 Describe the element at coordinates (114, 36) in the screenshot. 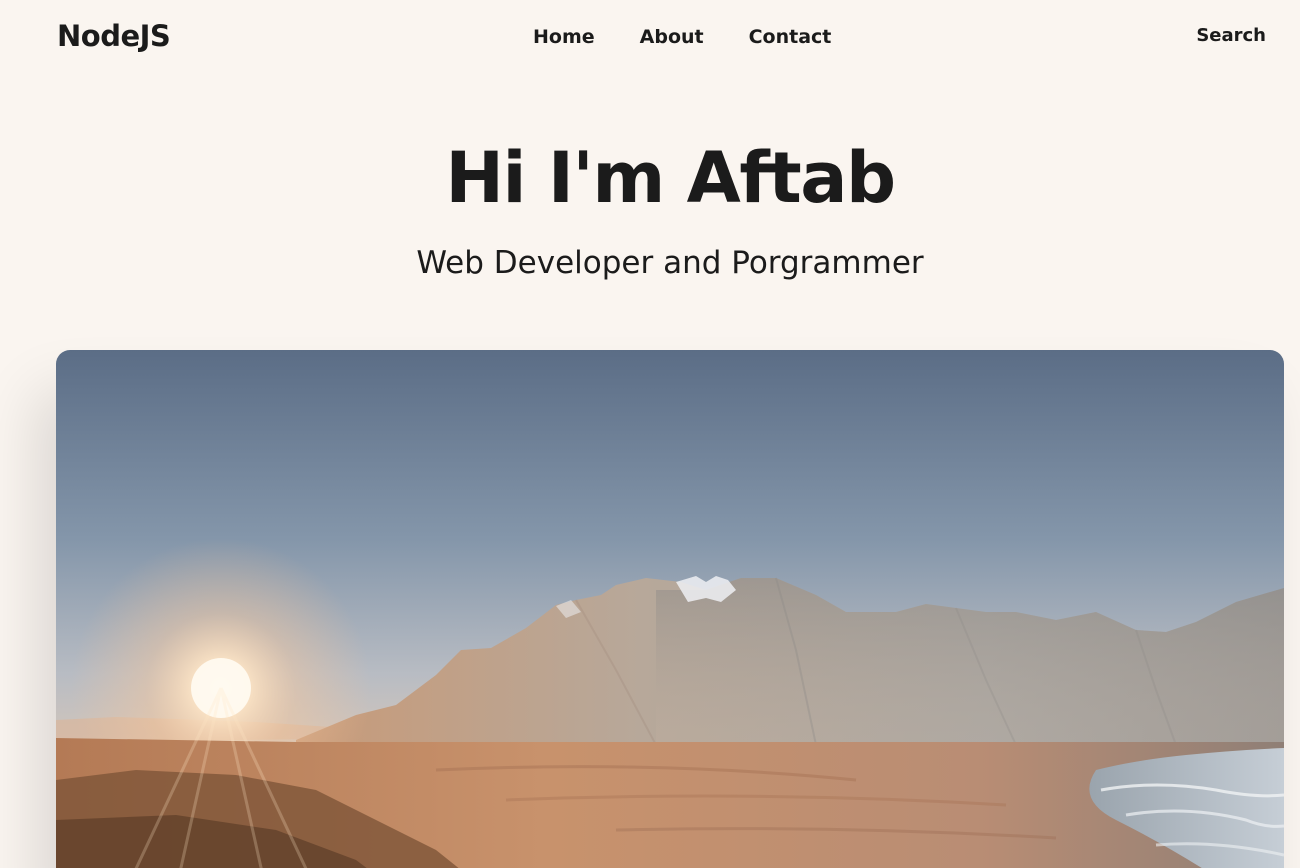

I see `brand-logo: NodeJS` at that location.